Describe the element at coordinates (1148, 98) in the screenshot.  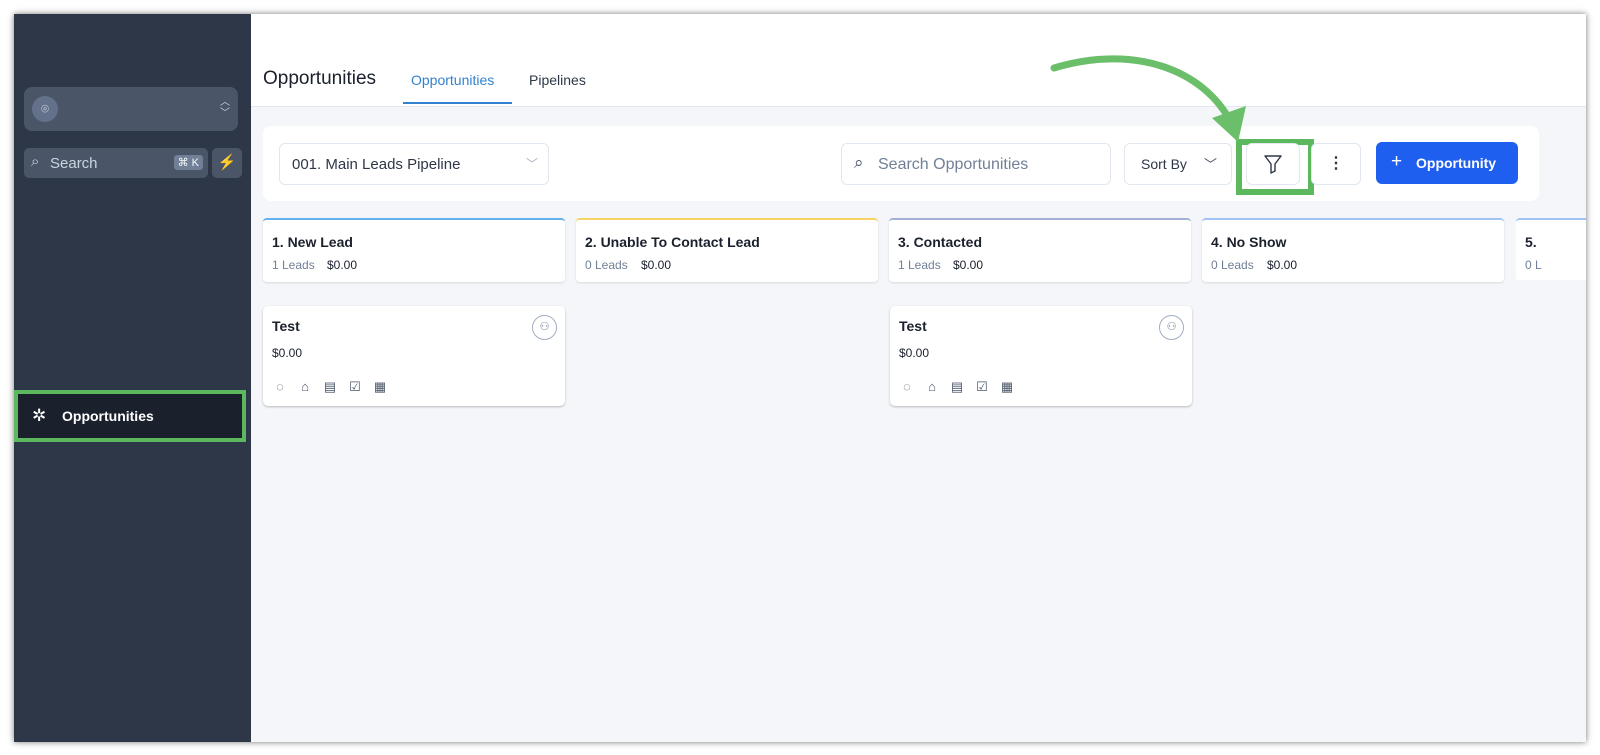
I see `annotation-arrow` at that location.